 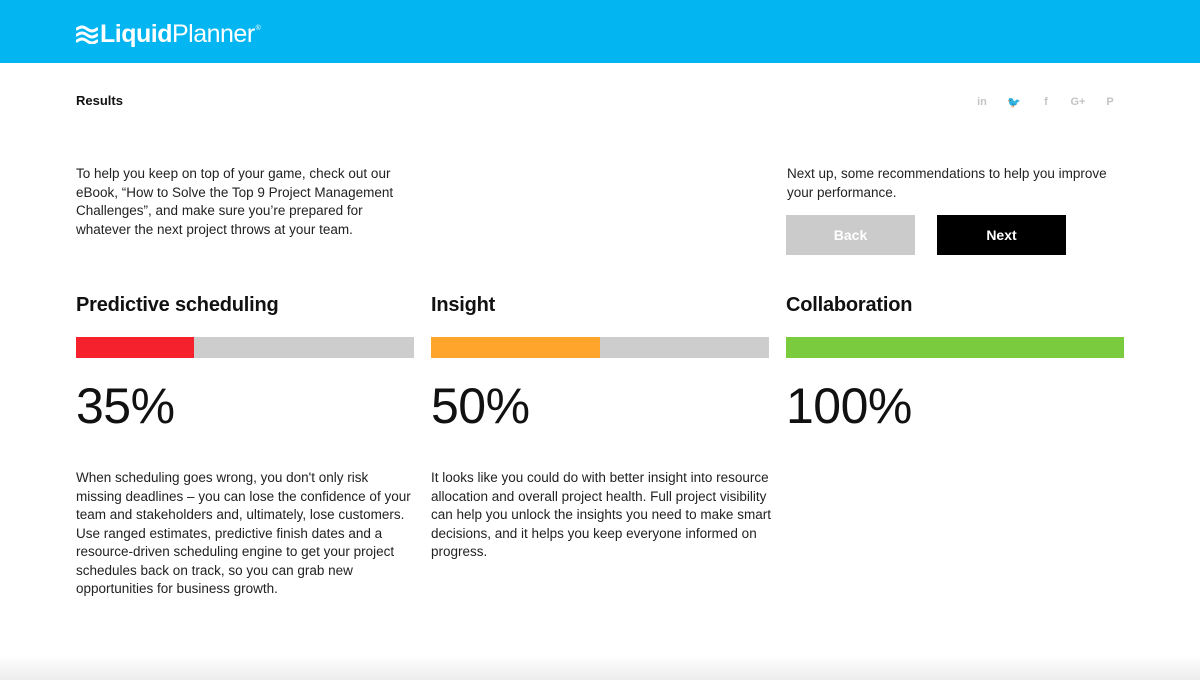 What do you see at coordinates (849, 406) in the screenshot?
I see `score-percent: 100%` at bounding box center [849, 406].